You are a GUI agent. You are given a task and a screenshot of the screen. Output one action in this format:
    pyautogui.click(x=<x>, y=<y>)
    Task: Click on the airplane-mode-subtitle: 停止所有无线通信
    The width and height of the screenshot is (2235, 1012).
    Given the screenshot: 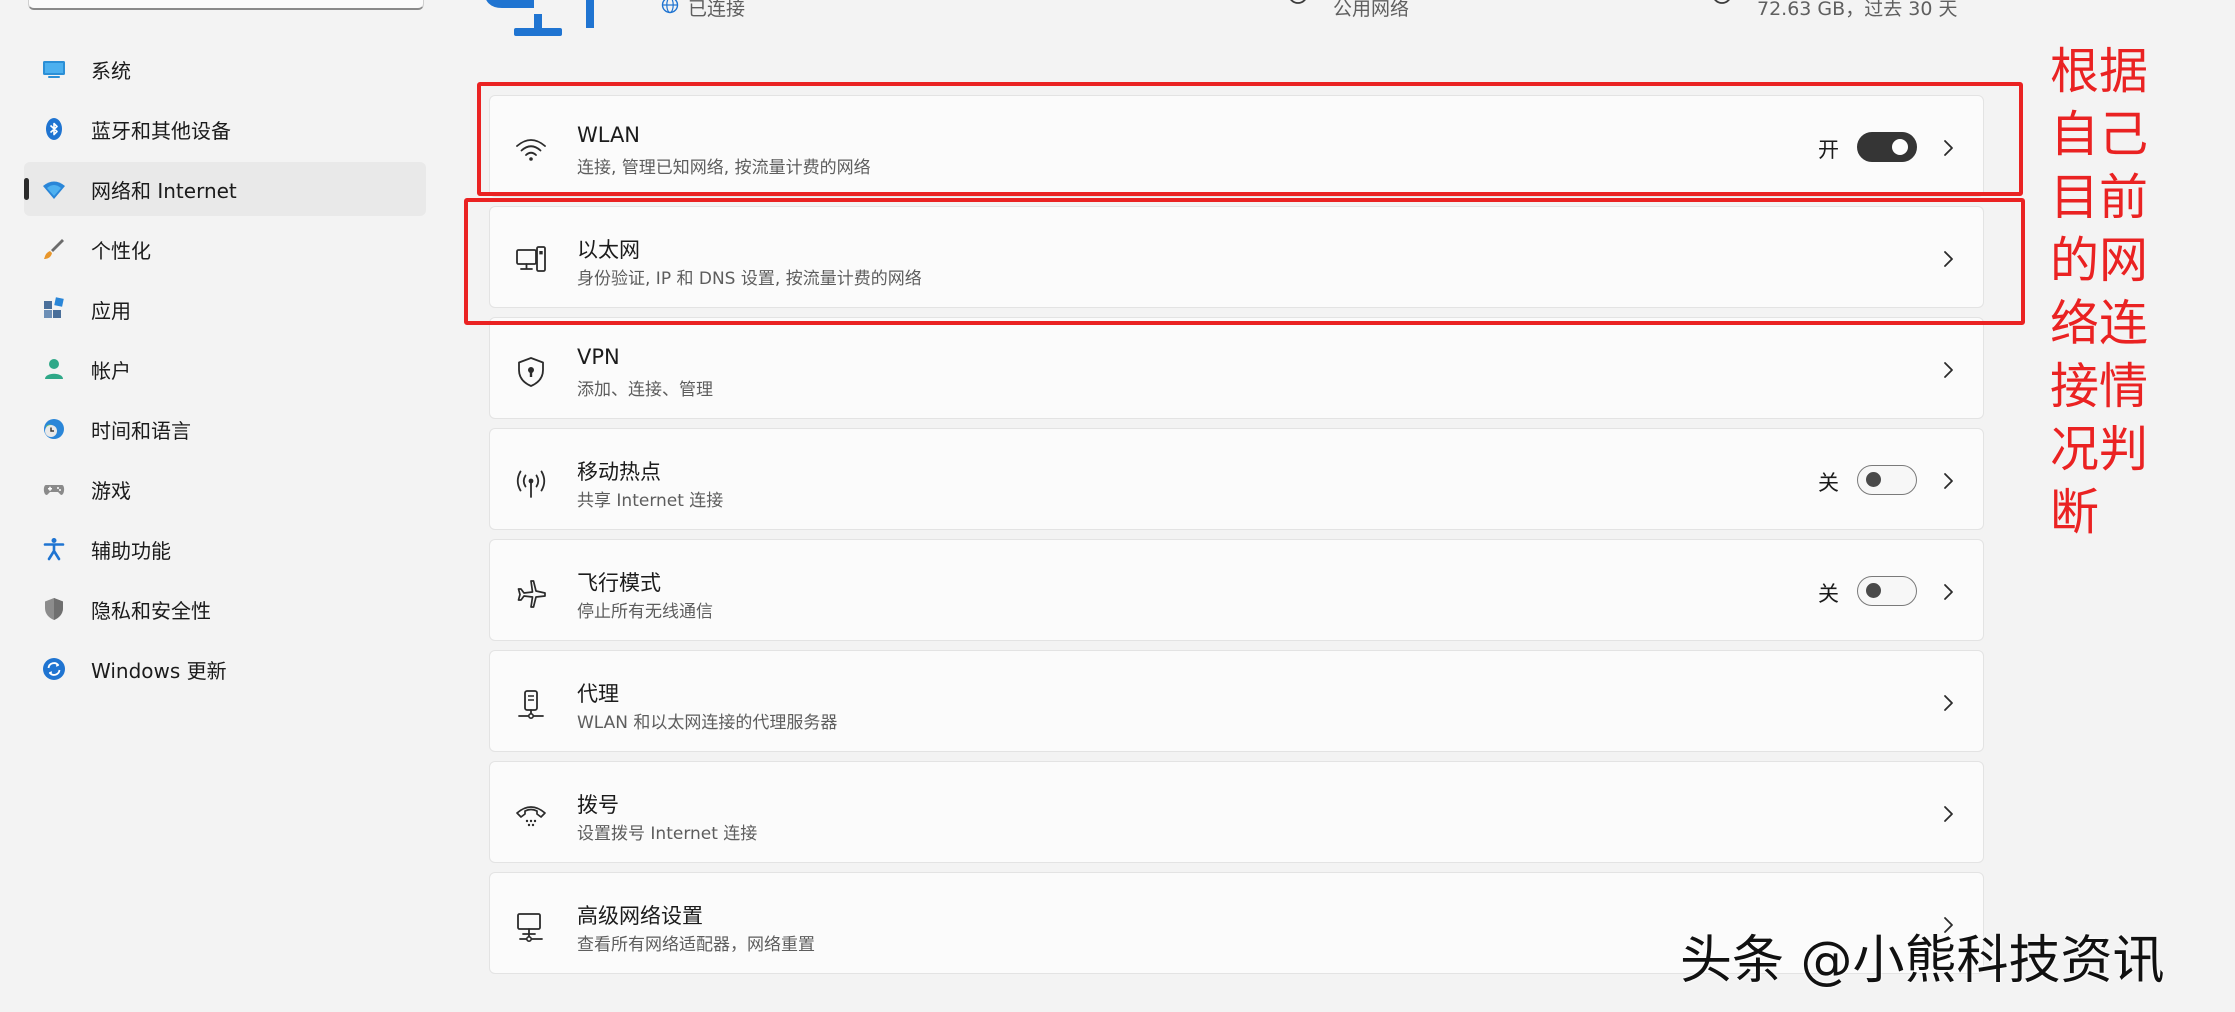 What is the action you would take?
    pyautogui.click(x=645, y=612)
    